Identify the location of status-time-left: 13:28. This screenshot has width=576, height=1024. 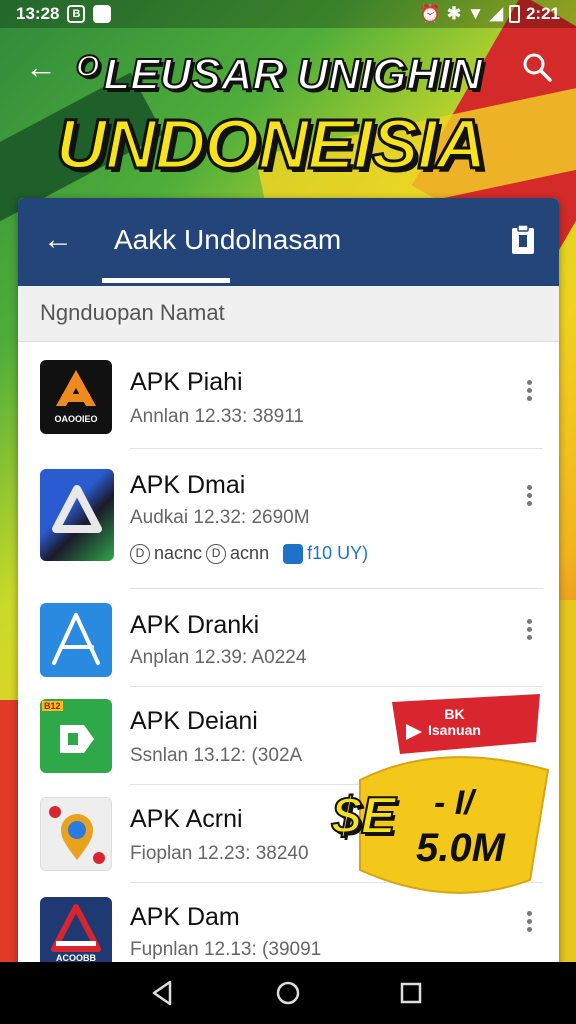
(38, 13).